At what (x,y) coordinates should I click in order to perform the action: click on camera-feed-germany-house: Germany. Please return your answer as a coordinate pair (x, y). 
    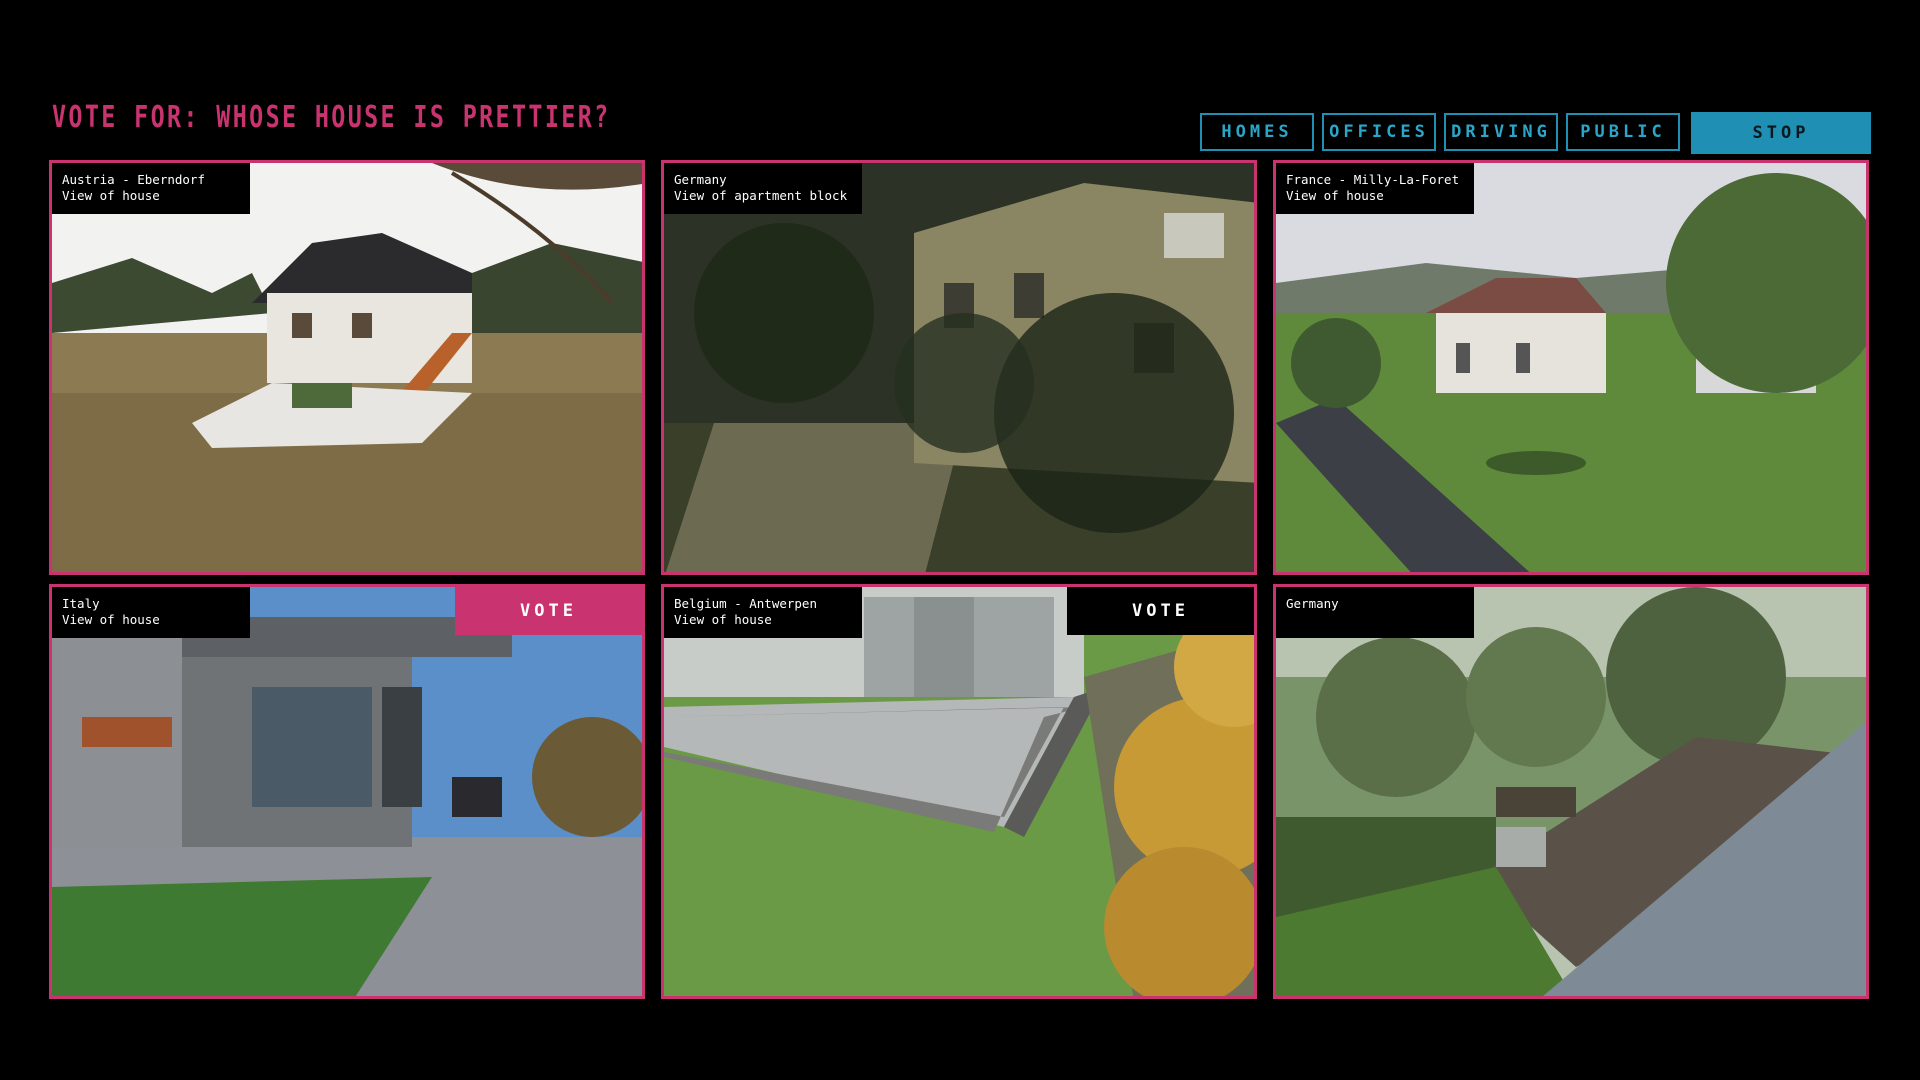
    Looking at the image, I should click on (1571, 791).